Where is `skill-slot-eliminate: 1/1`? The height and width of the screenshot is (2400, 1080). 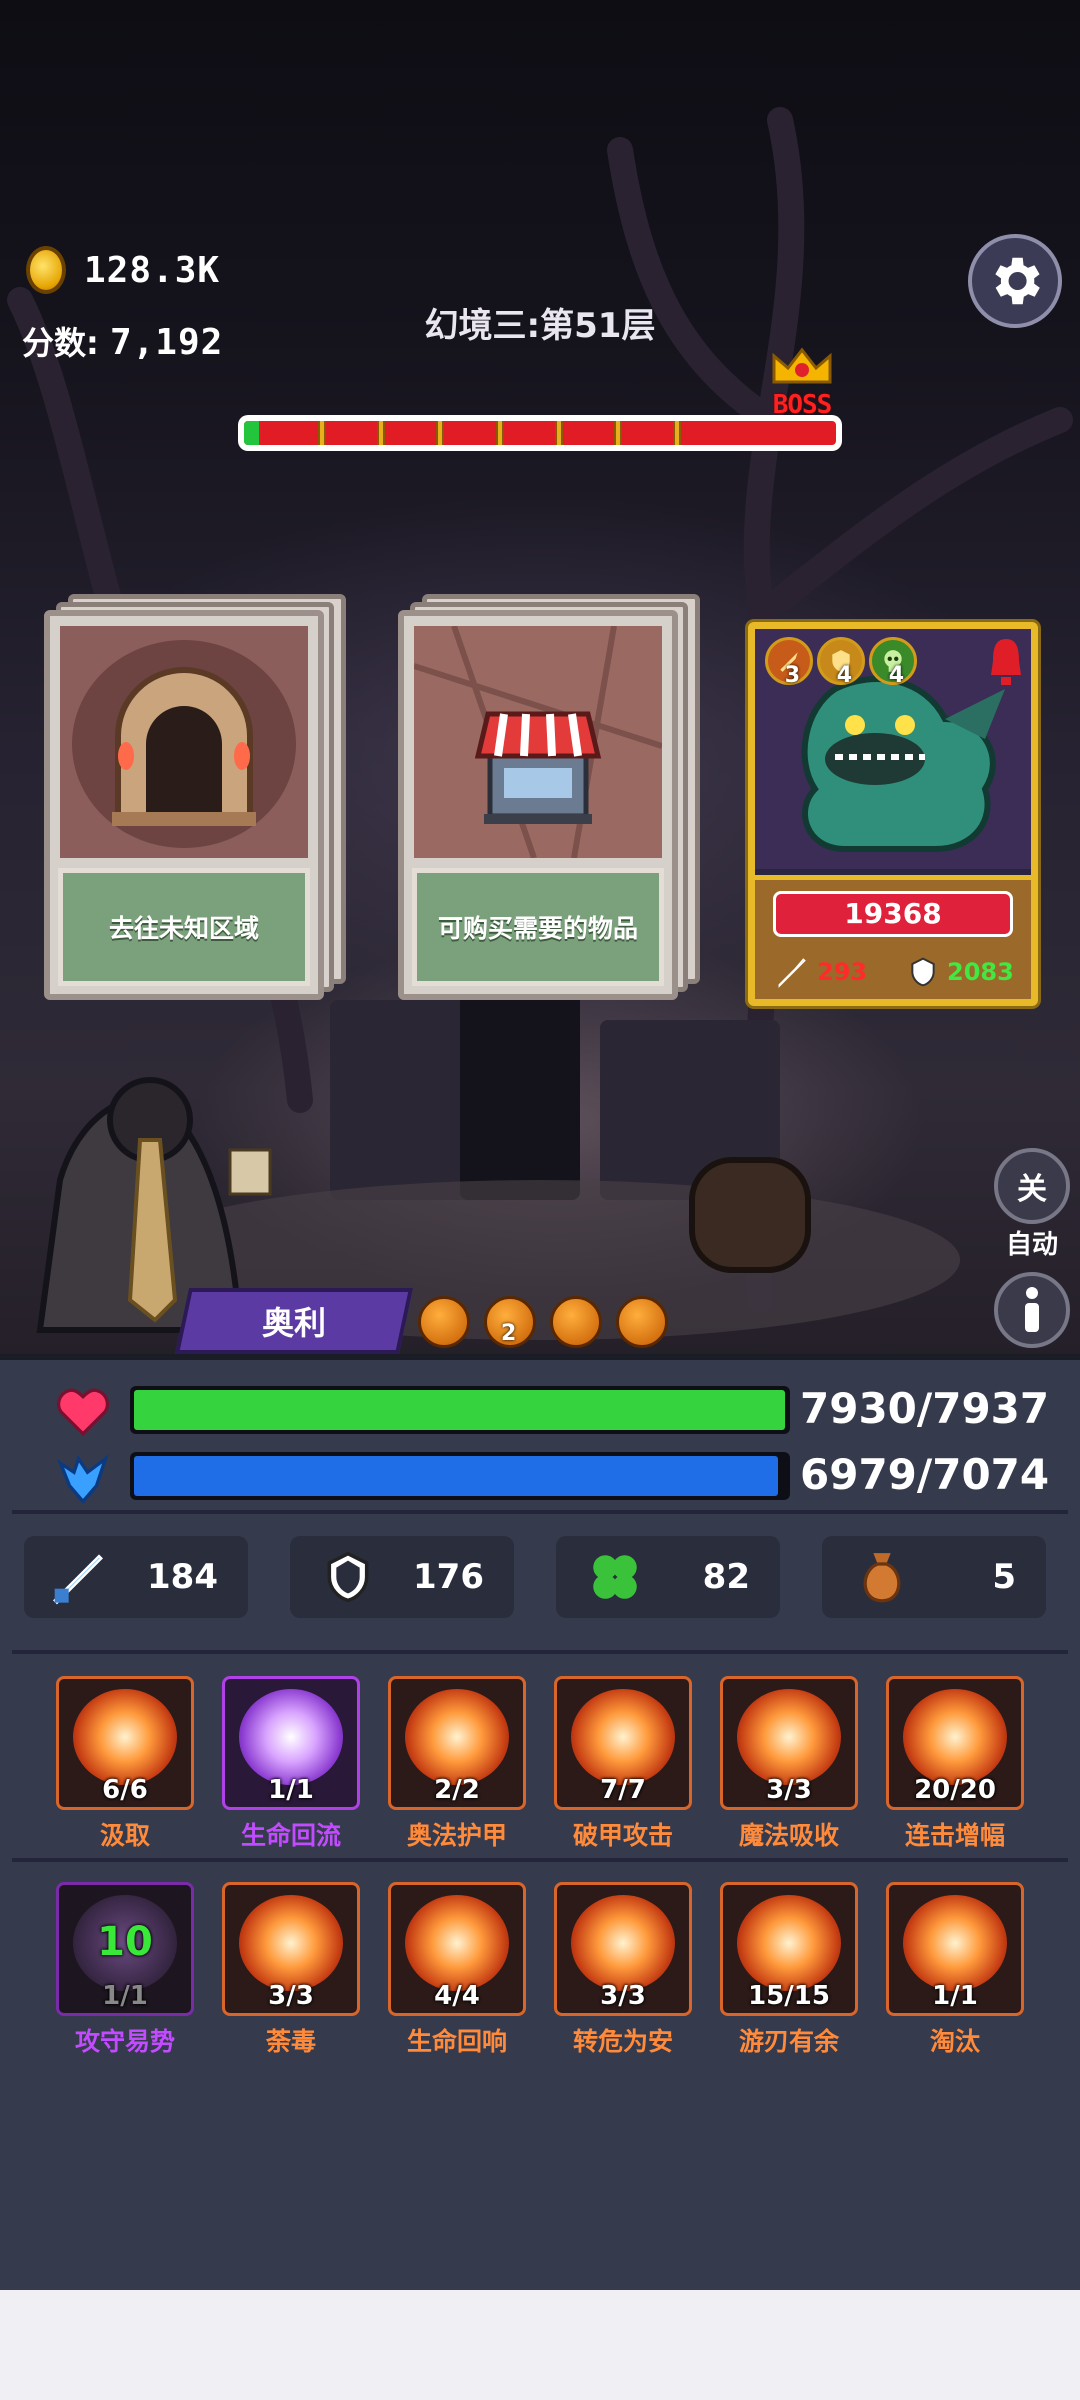 skill-slot-eliminate: 1/1 is located at coordinates (955, 1949).